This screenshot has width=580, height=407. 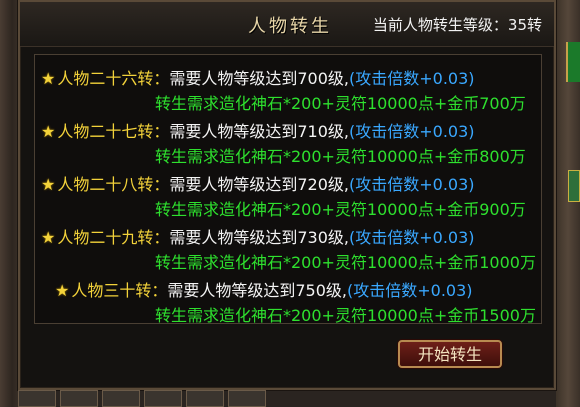 I want to click on current-rebirth-level: 当前人物转生等级：35转, so click(x=457, y=25).